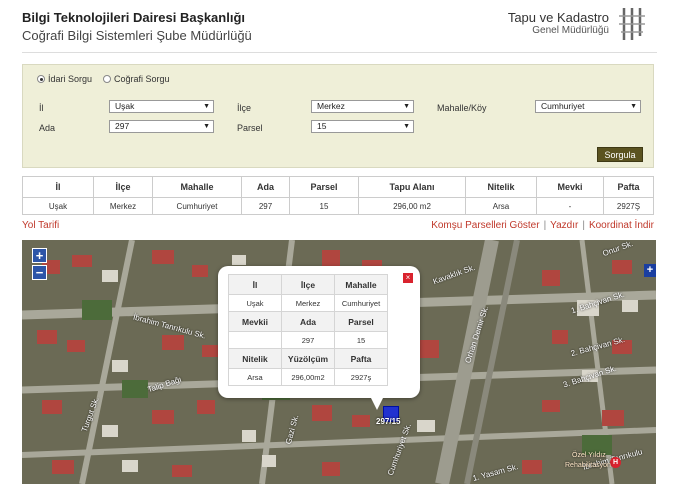 The image size is (679, 498). What do you see at coordinates (308, 340) in the screenshot?
I see `popup-value: 297` at bounding box center [308, 340].